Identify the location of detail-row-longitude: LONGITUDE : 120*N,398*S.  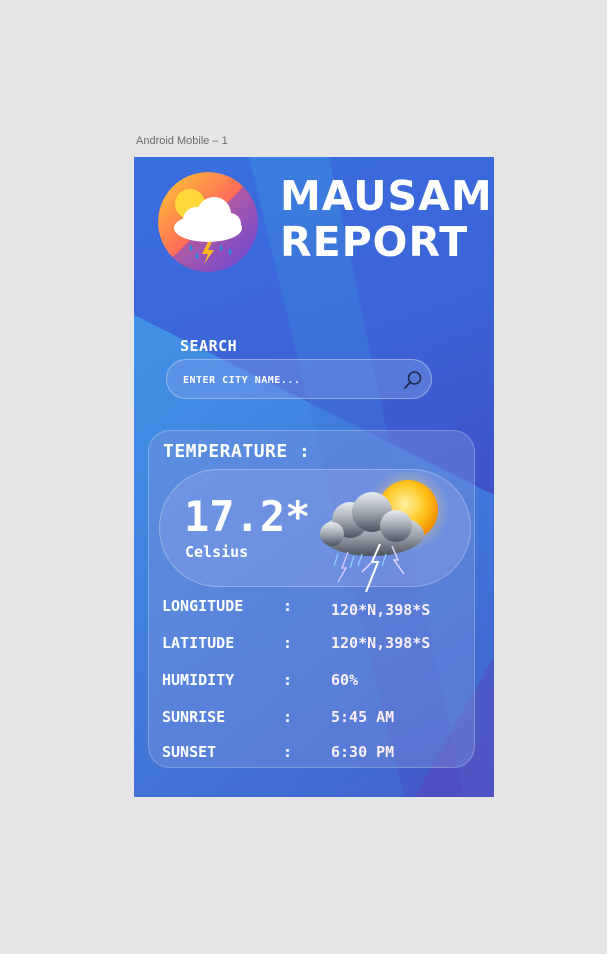
(312, 608).